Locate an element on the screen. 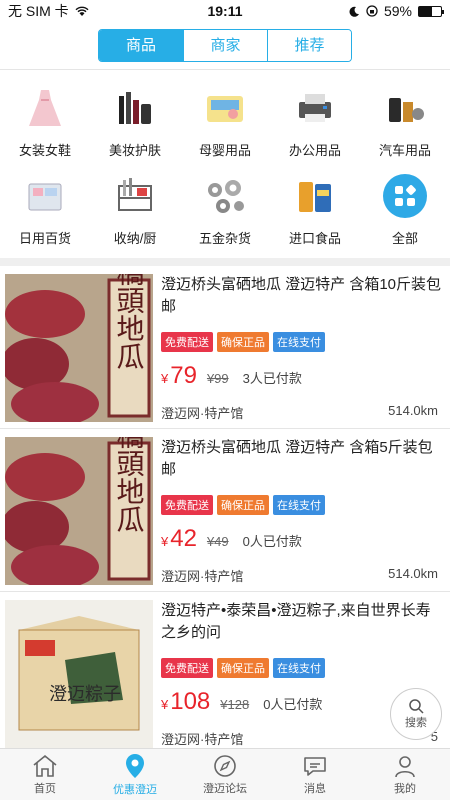 This screenshot has height=800, width=450. chat-bubble-icon is located at coordinates (315, 766).